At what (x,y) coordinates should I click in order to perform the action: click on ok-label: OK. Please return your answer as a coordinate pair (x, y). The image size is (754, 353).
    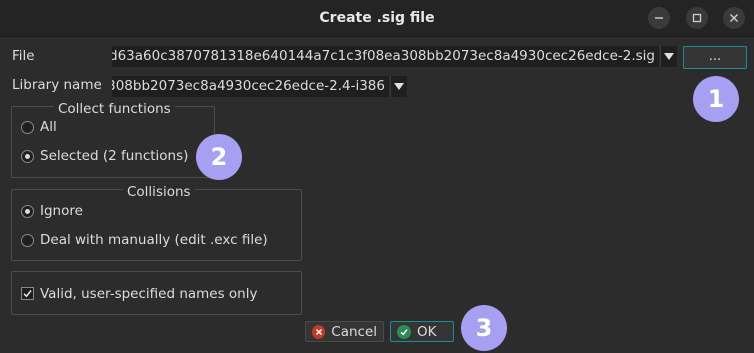
    Looking at the image, I should click on (427, 331).